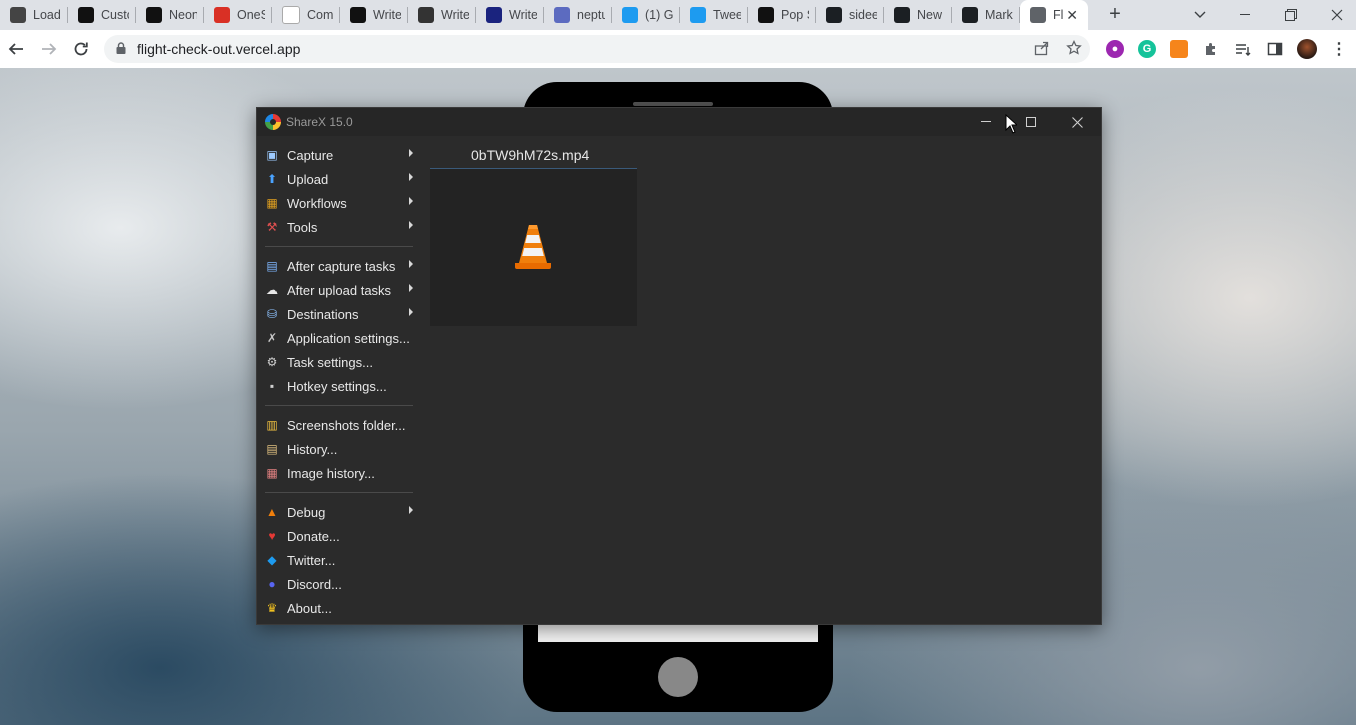 Image resolution: width=1356 pixels, height=725 pixels. I want to click on menu-item-label: Capture, so click(310, 155).